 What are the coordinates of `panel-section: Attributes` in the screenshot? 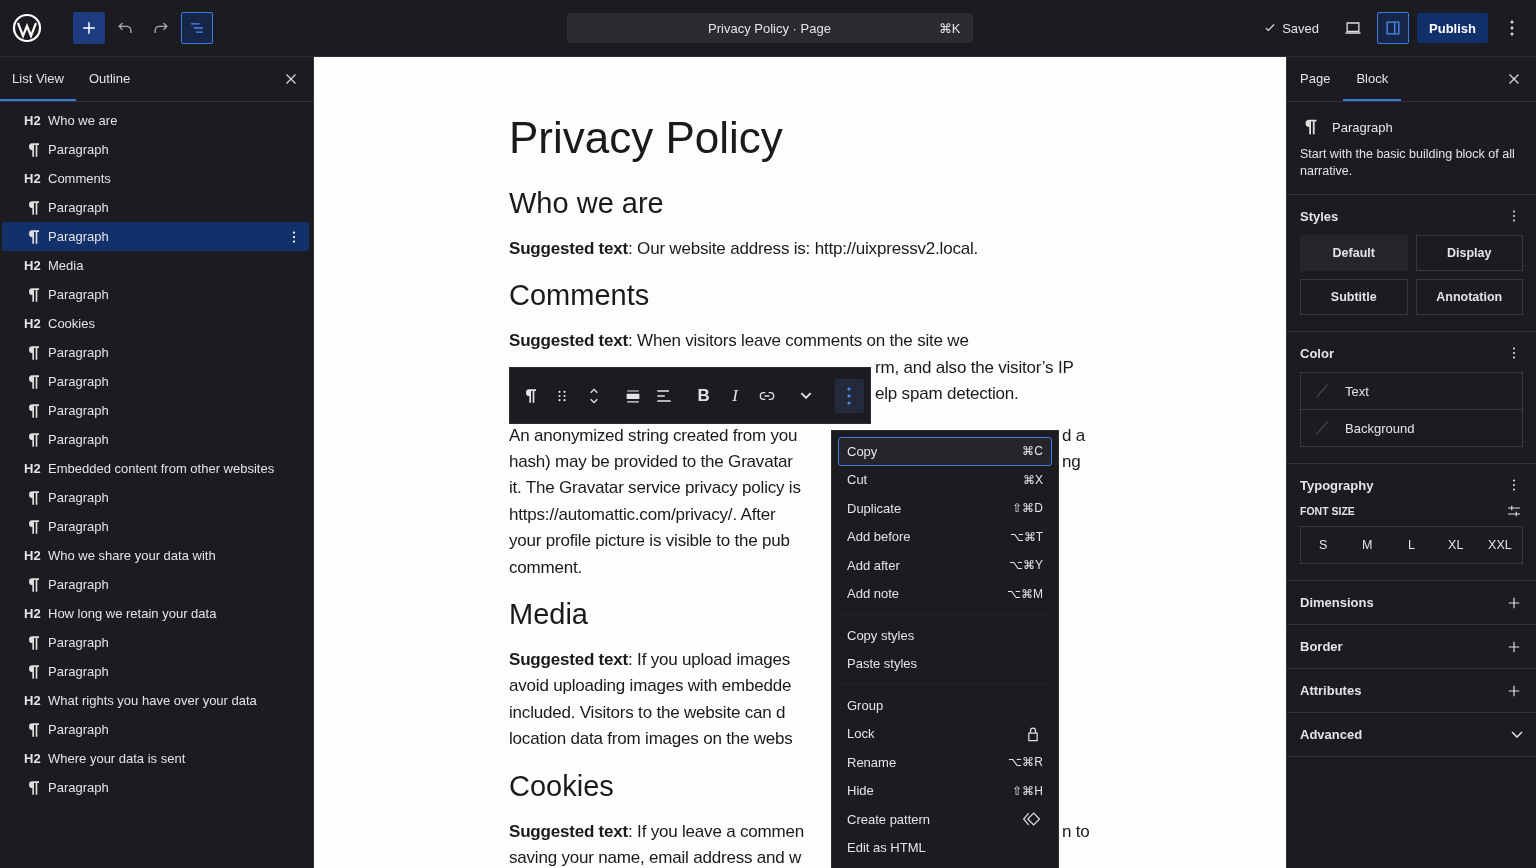 It's located at (1411, 691).